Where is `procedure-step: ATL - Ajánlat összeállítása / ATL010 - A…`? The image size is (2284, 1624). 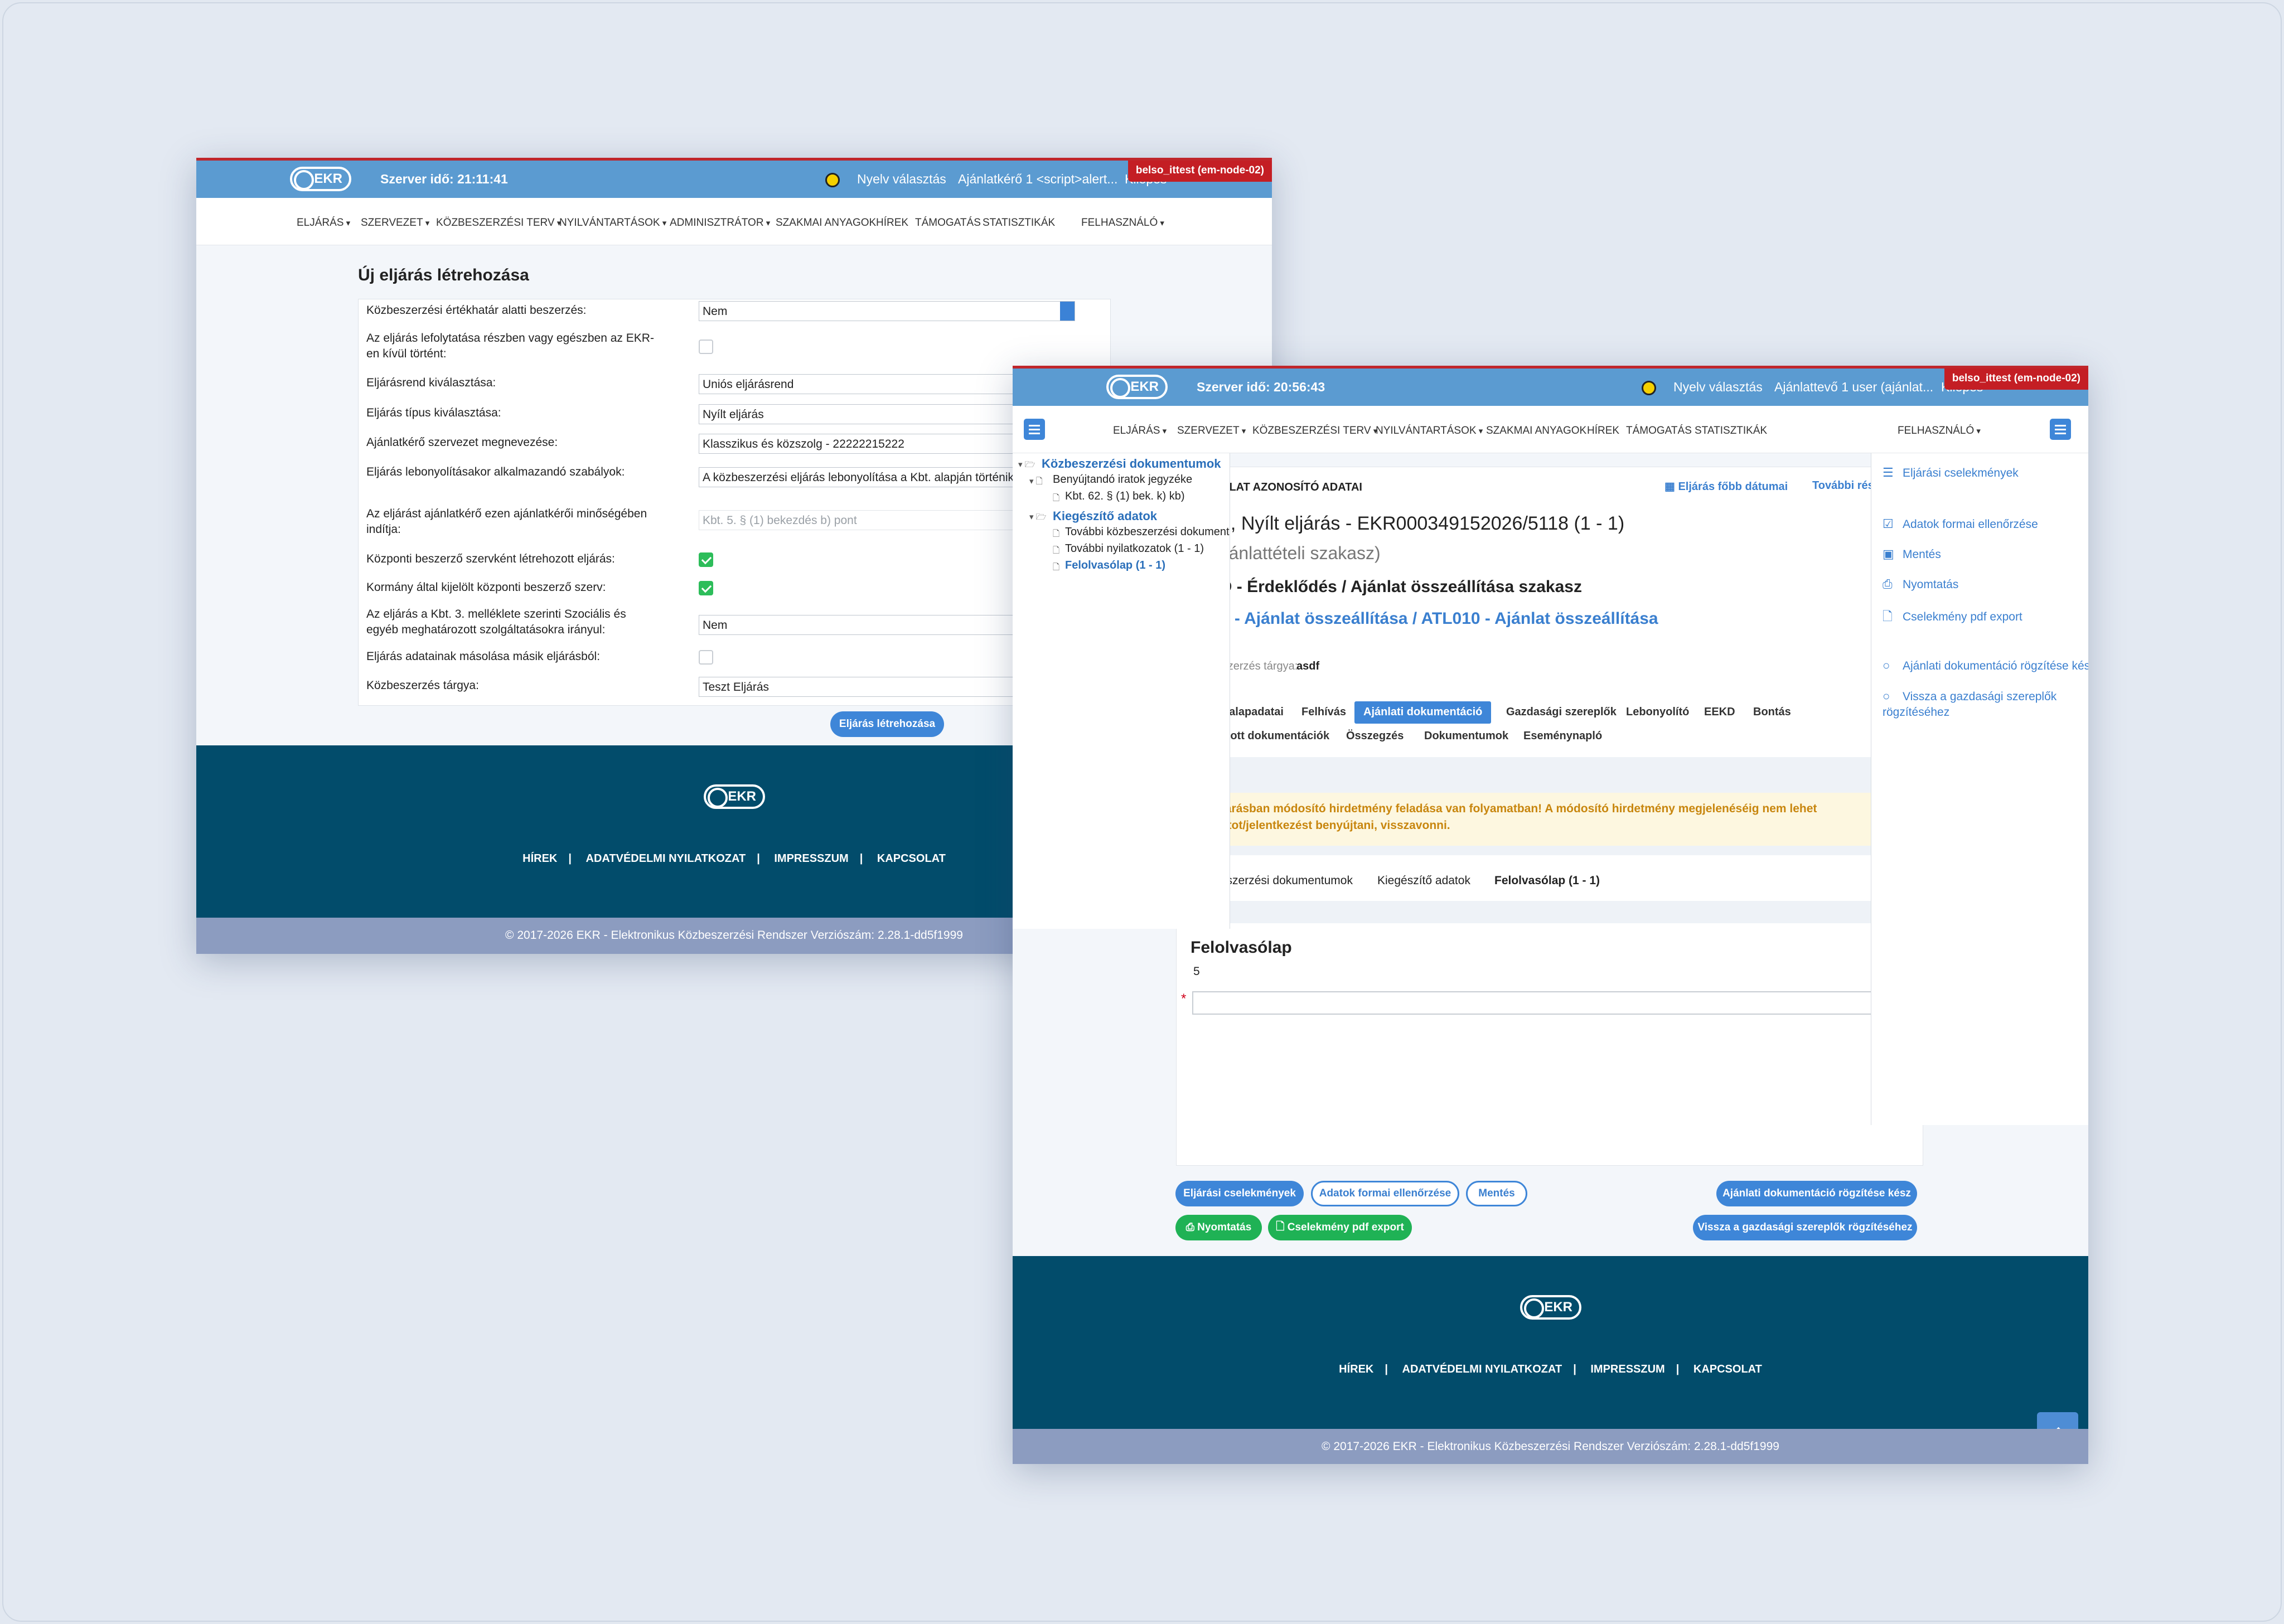 procedure-step: ATL - Ajánlat összeállítása / ATL010 - A… is located at coordinates (1428, 618).